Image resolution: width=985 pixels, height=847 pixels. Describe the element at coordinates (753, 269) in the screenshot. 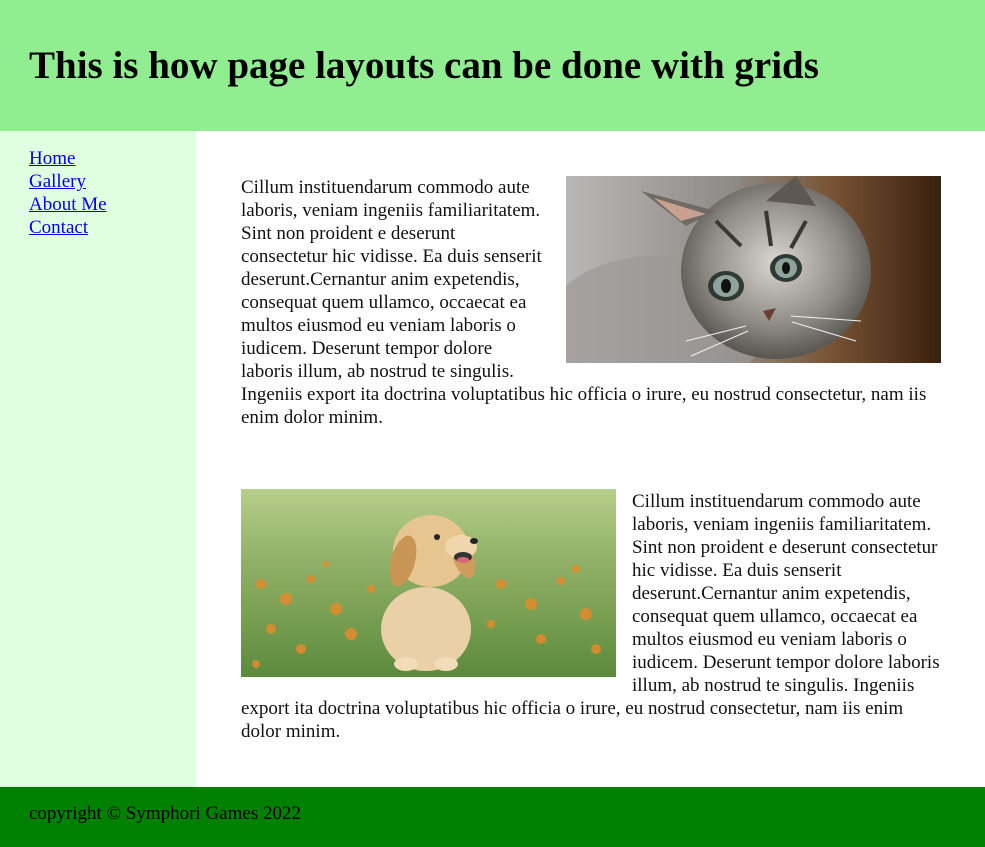

I see `kitten-image` at that location.